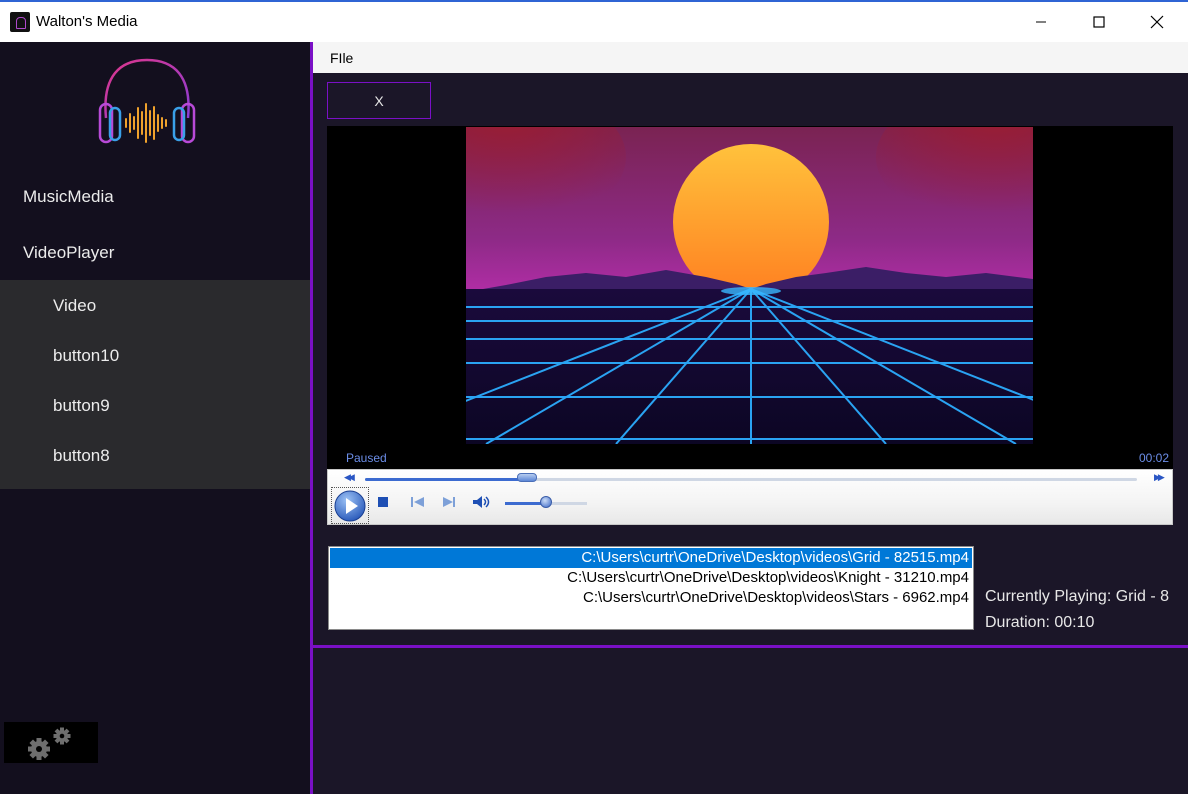 Image resolution: width=1188 pixels, height=794 pixels. What do you see at coordinates (155, 253) in the screenshot?
I see `nav-video-player: VideoPlayer` at bounding box center [155, 253].